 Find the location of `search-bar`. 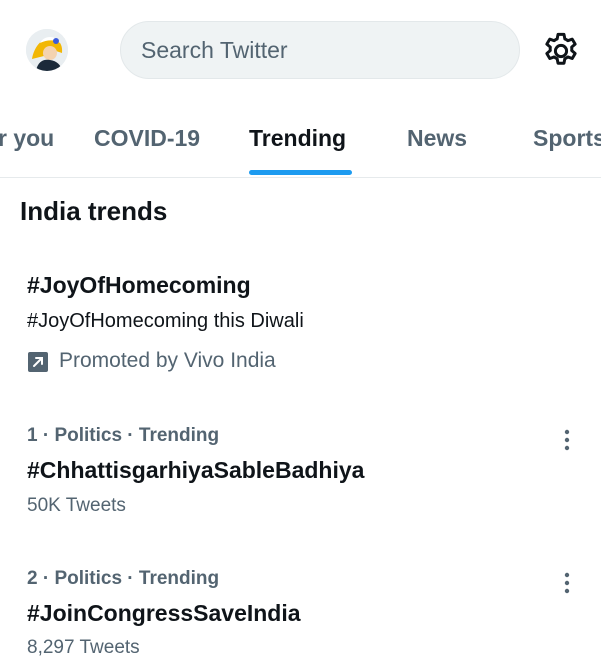

search-bar is located at coordinates (320, 50).